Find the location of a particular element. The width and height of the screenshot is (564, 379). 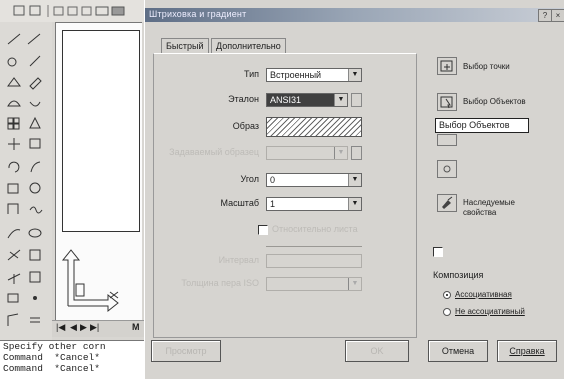

command-history-line: Specify other corn is located at coordinates (54, 346).